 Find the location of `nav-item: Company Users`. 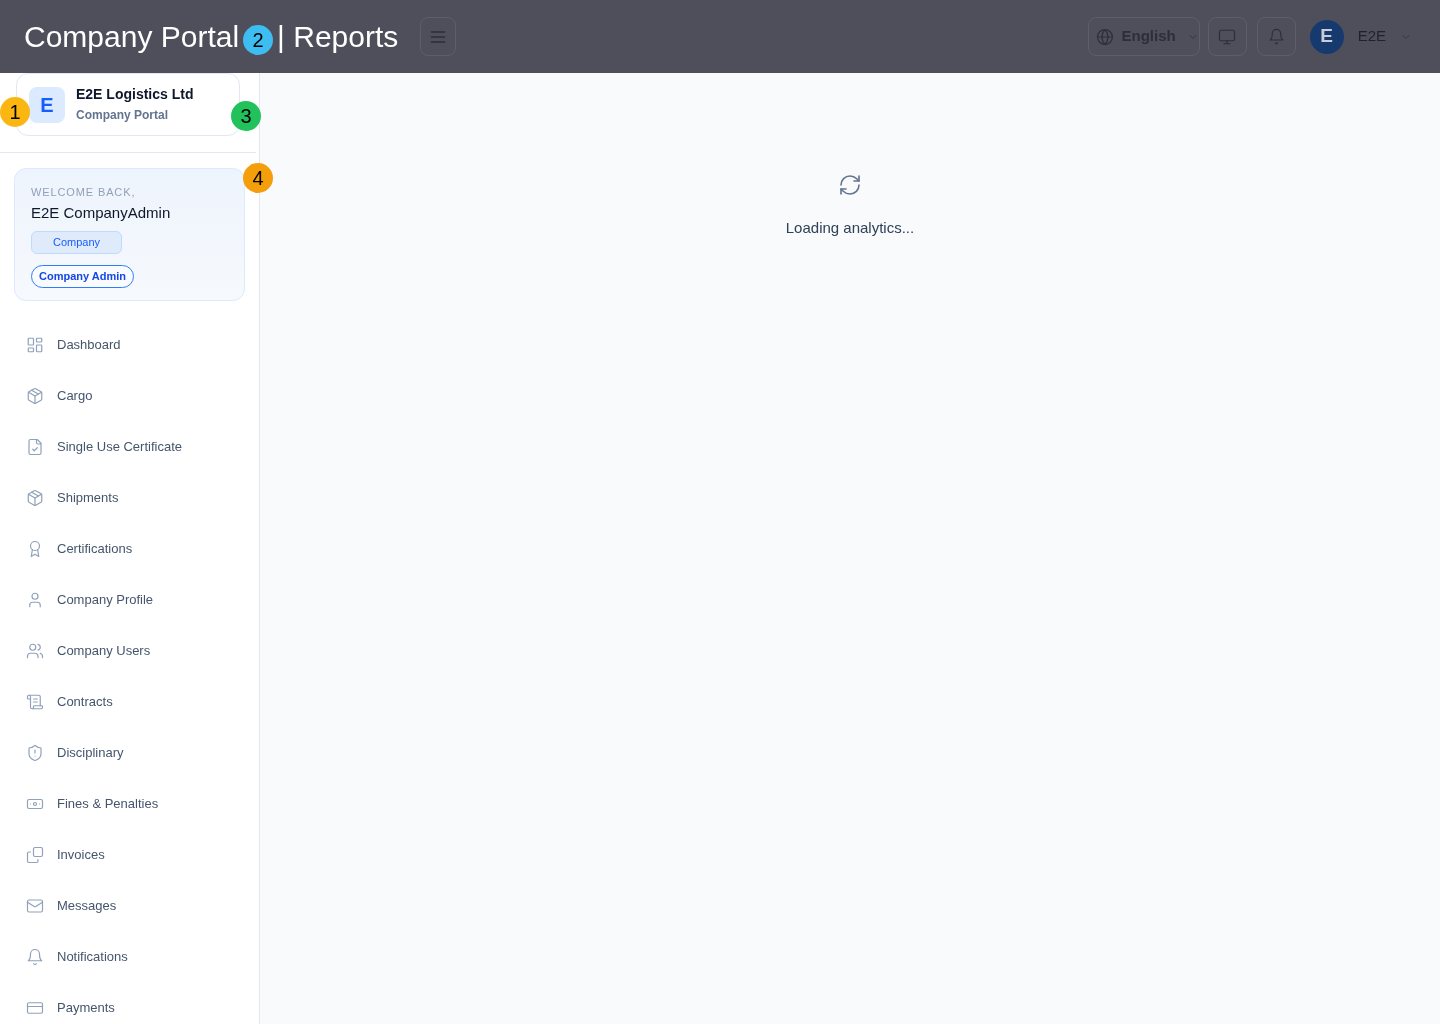

nav-item: Company Users is located at coordinates (129, 650).